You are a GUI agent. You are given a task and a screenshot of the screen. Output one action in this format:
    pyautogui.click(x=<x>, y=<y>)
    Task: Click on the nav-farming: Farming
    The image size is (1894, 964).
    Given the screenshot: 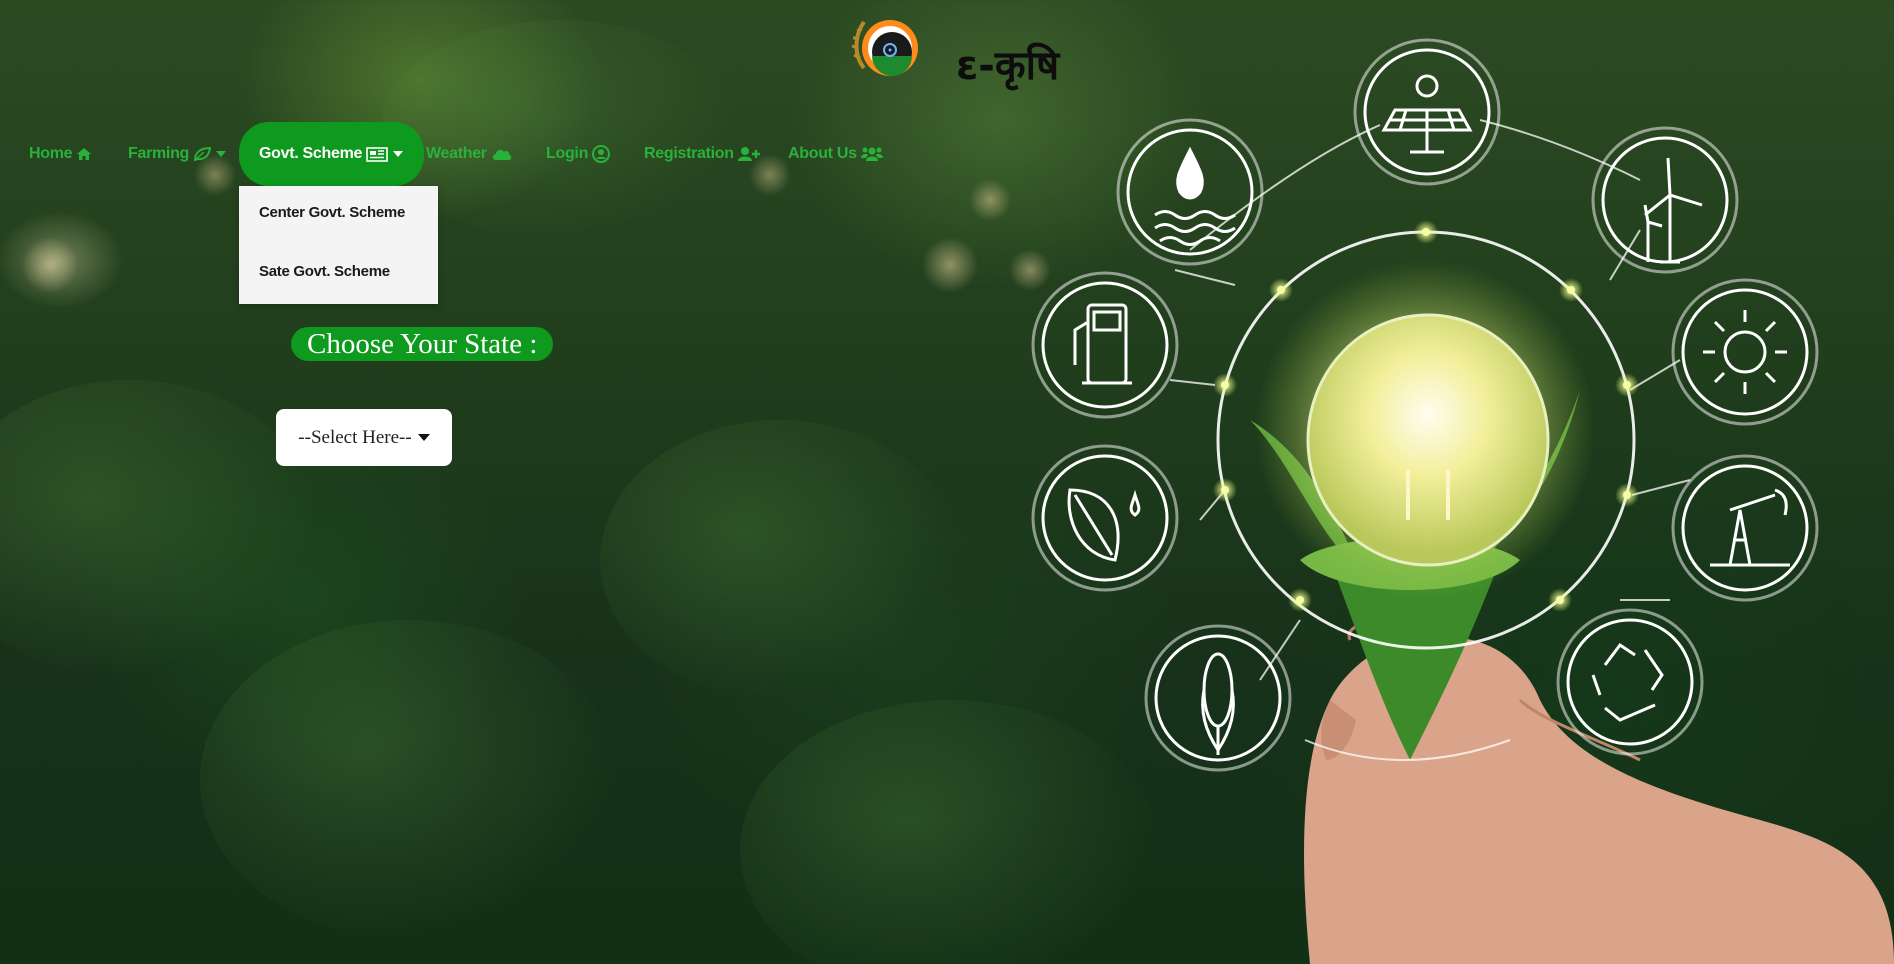 What is the action you would take?
    pyautogui.click(x=177, y=154)
    